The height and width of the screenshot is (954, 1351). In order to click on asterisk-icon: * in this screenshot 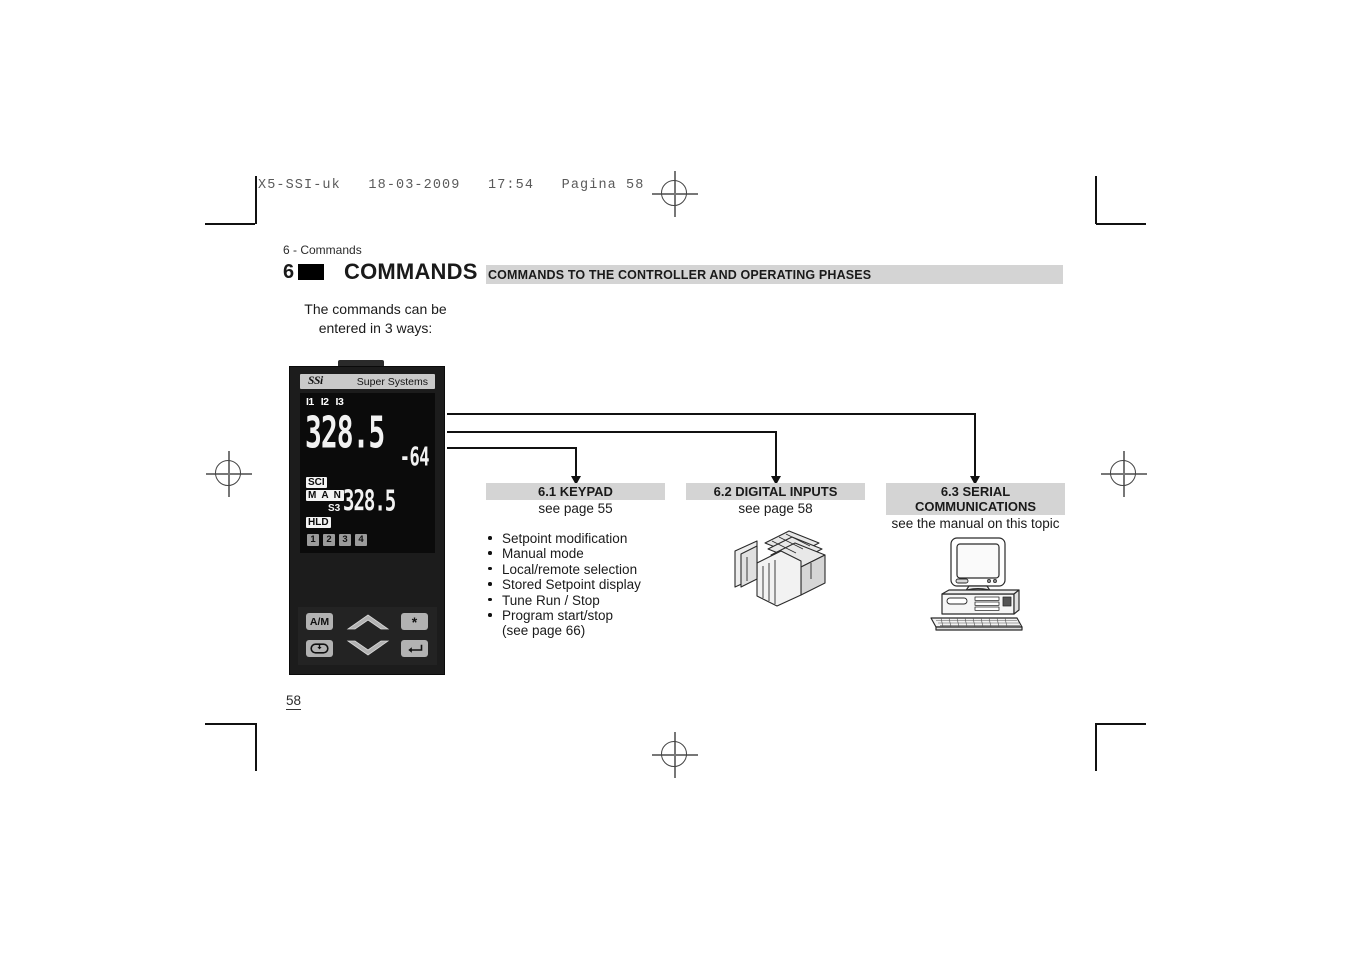, I will do `click(414, 621)`.